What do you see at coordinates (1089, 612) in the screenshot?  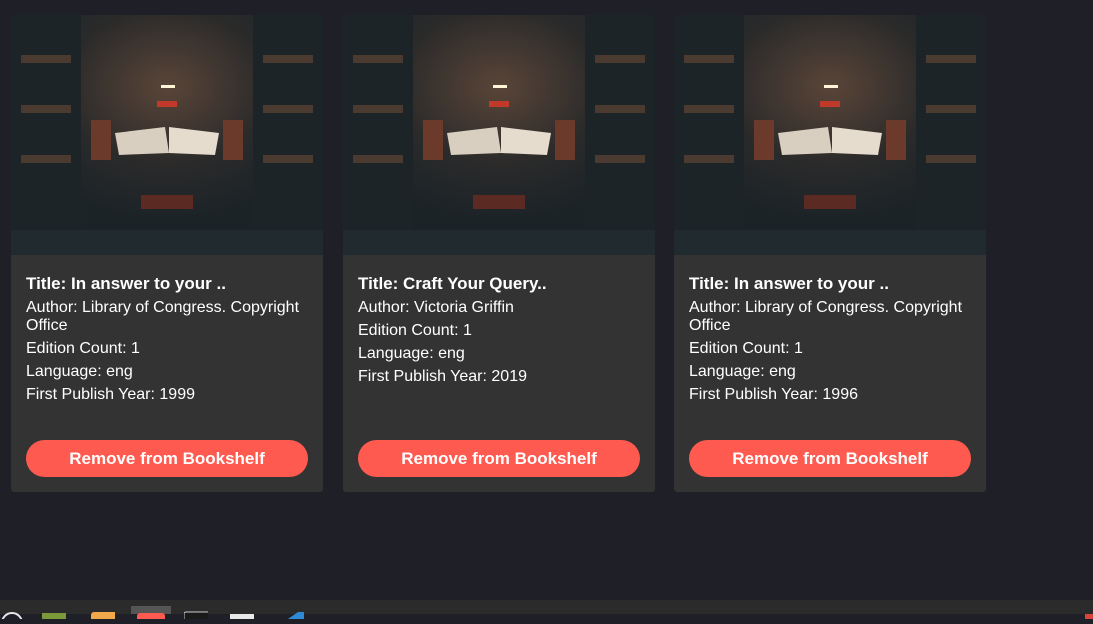 I see `notification-icon` at bounding box center [1089, 612].